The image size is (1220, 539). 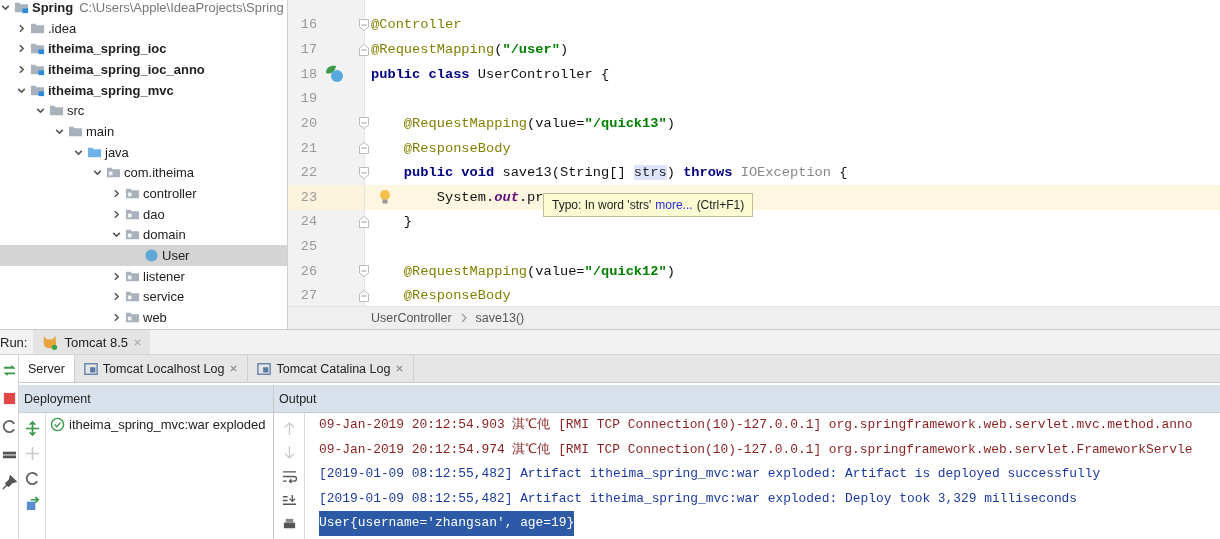 I want to click on tree-label: itheima_spring_mvc, so click(x=111, y=90).